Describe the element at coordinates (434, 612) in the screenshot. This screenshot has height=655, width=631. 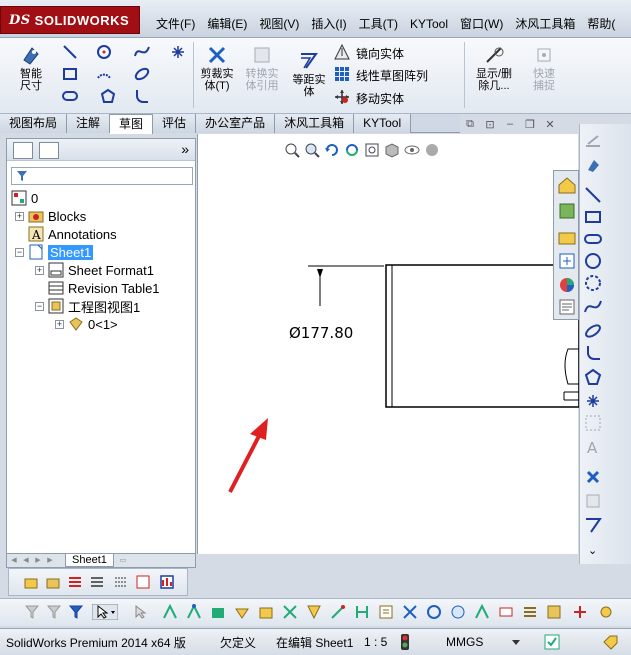
I see `filter-welds-icon` at that location.